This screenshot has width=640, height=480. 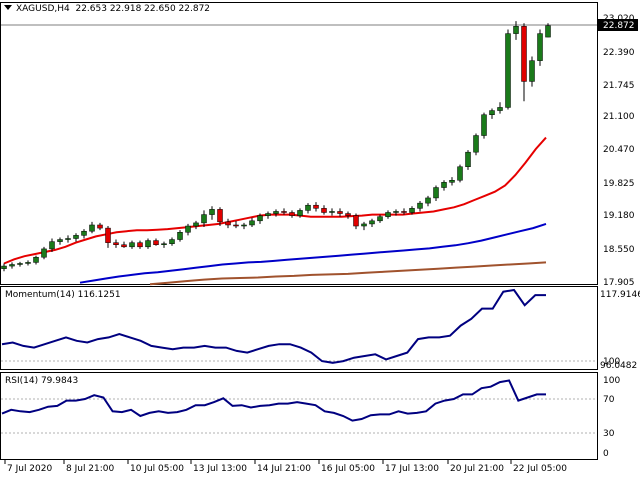 I want to click on rsi-title: RSI(14) 79.9843, so click(x=42, y=381).